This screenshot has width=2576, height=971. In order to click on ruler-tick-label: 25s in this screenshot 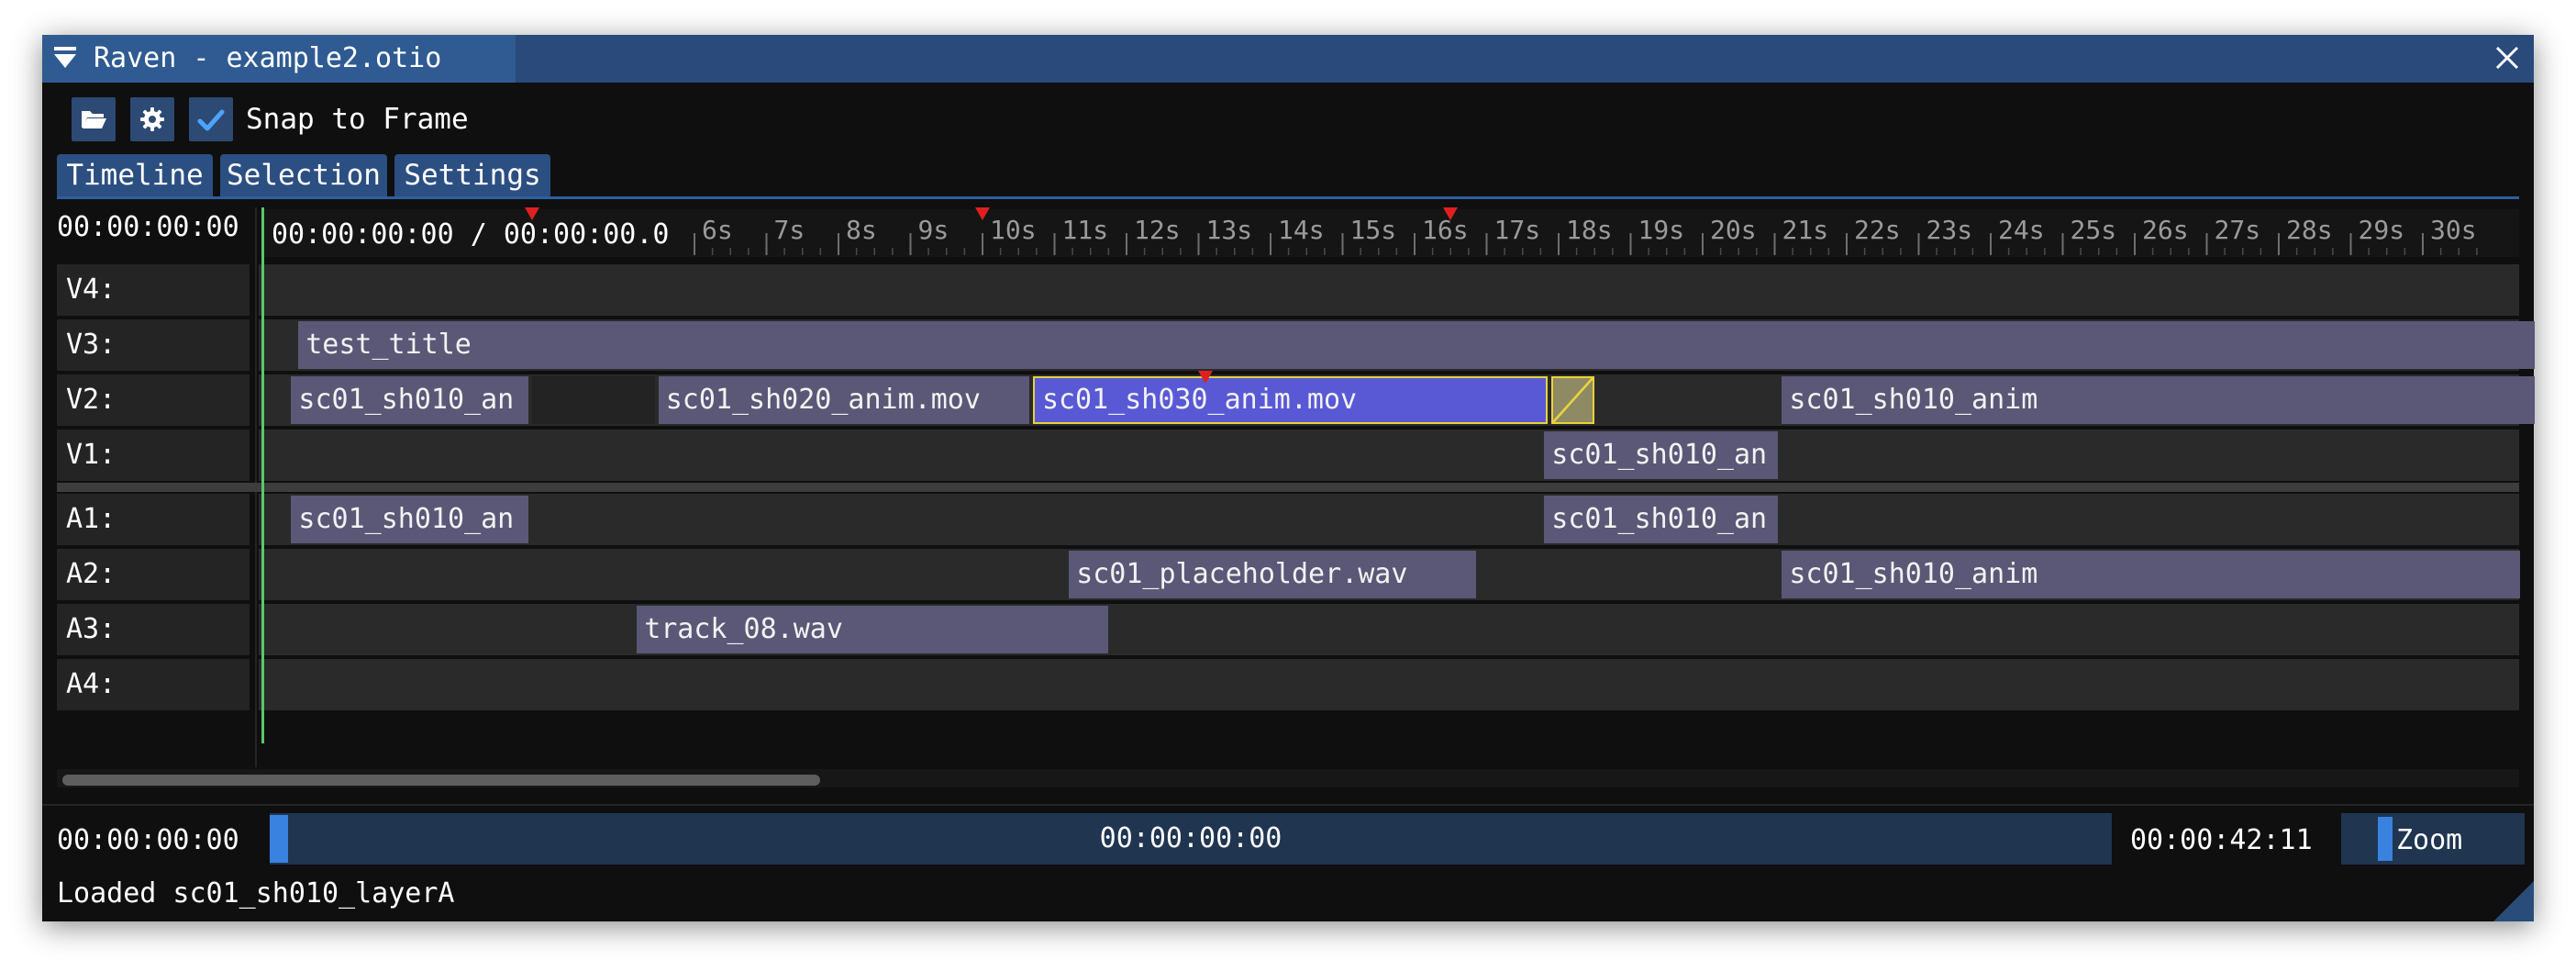, I will do `click(2094, 230)`.